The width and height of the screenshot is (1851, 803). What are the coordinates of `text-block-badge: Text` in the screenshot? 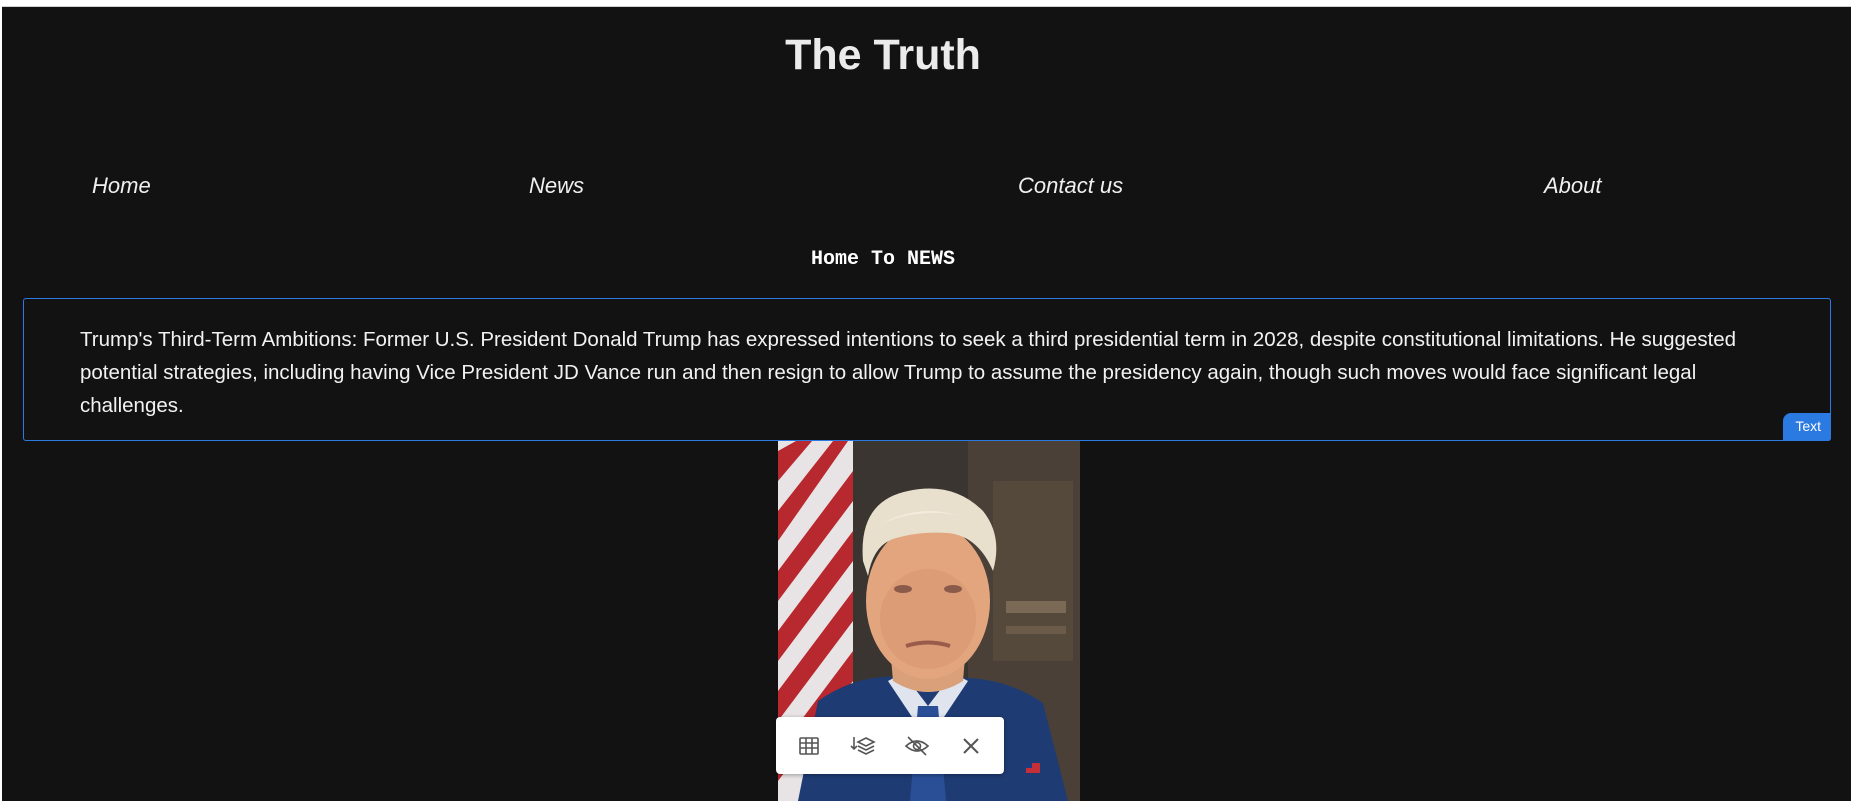 It's located at (1807, 427).